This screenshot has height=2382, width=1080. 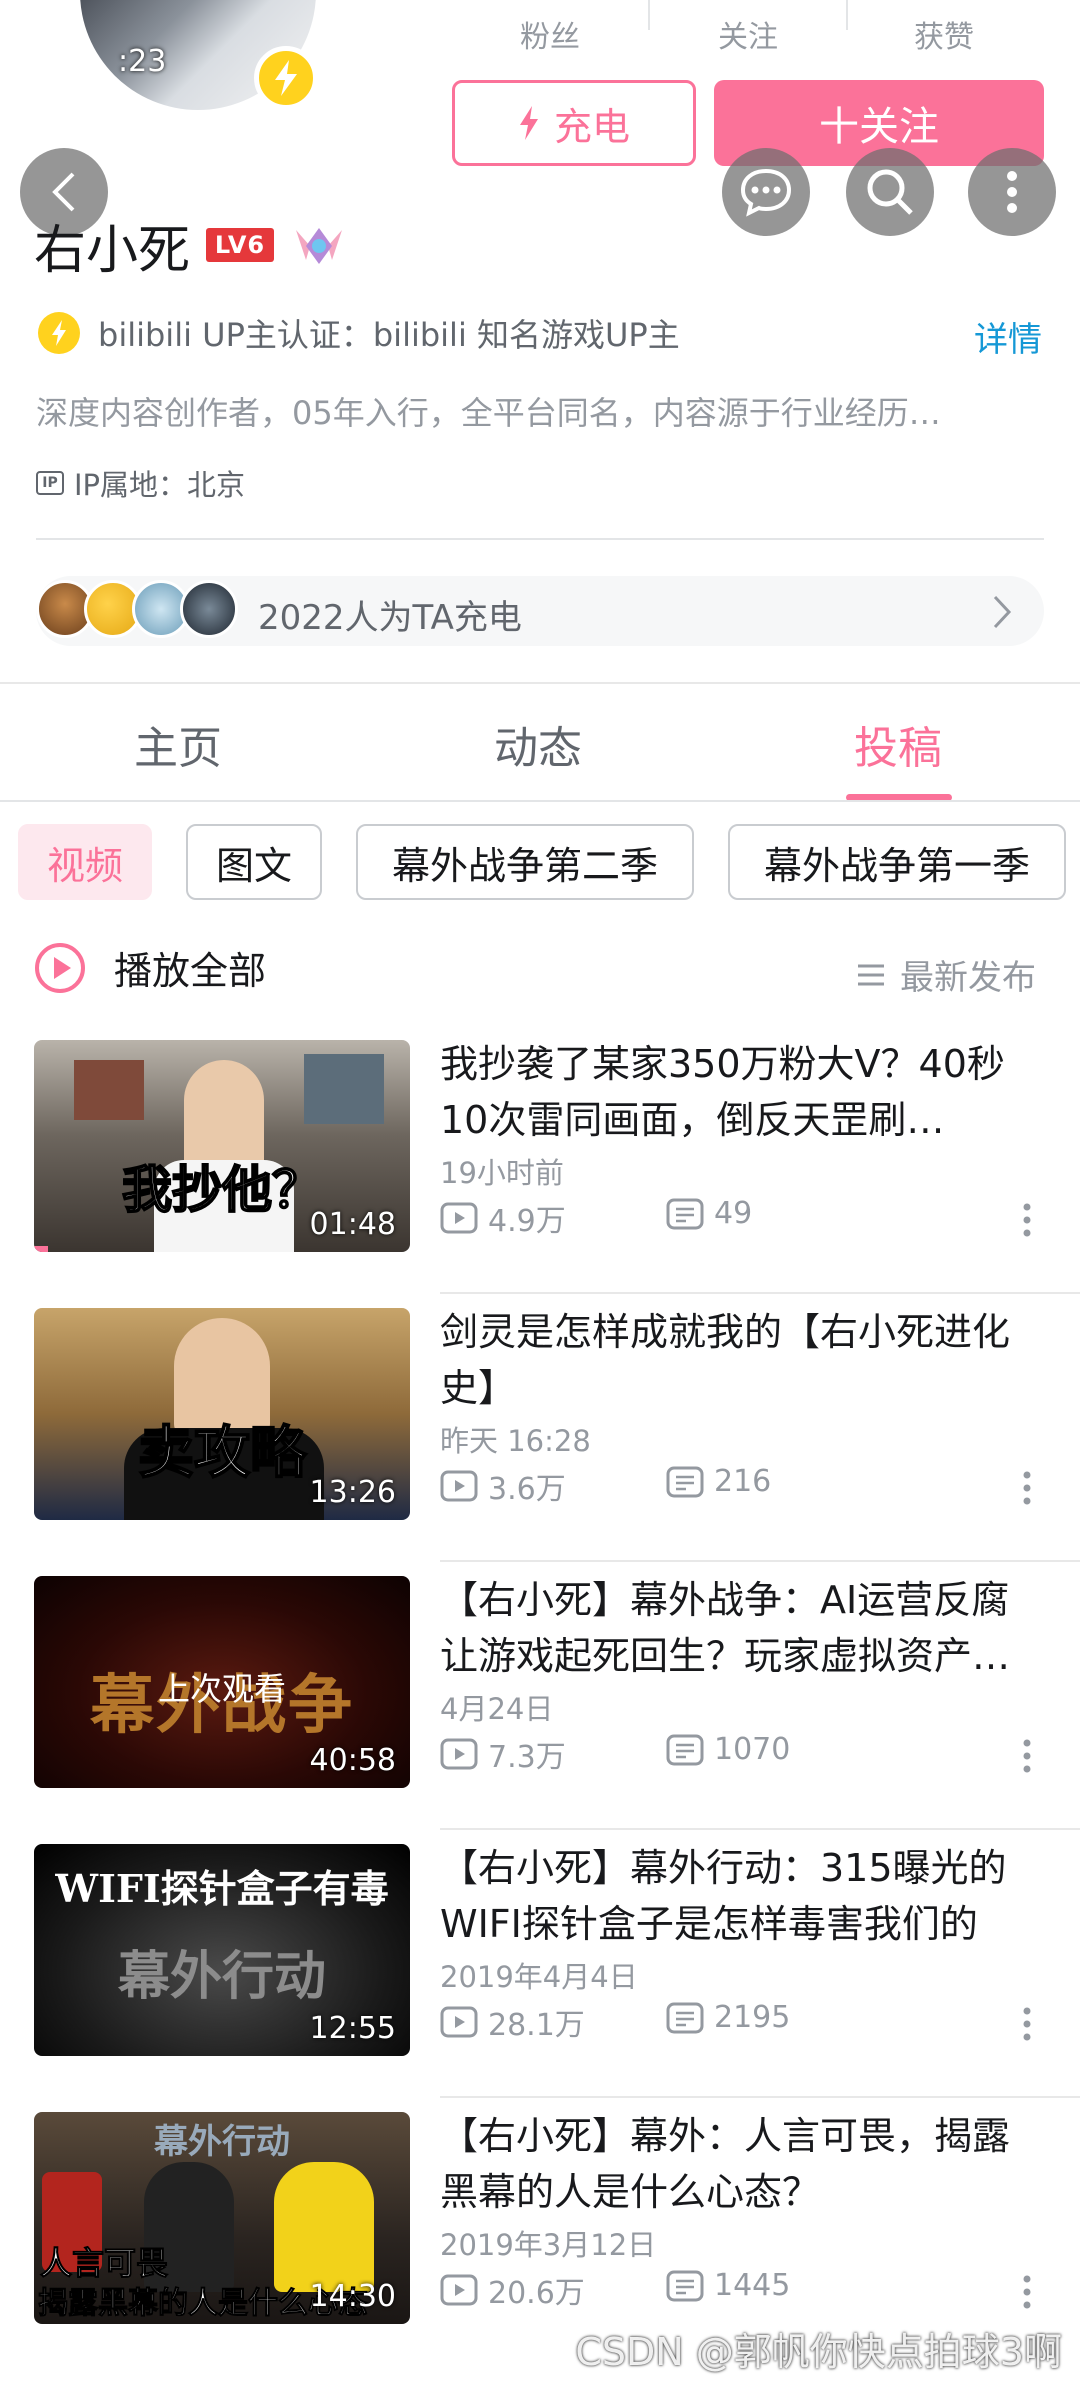 What do you see at coordinates (502, 1173) in the screenshot?
I see `video-date: 19小时前` at bounding box center [502, 1173].